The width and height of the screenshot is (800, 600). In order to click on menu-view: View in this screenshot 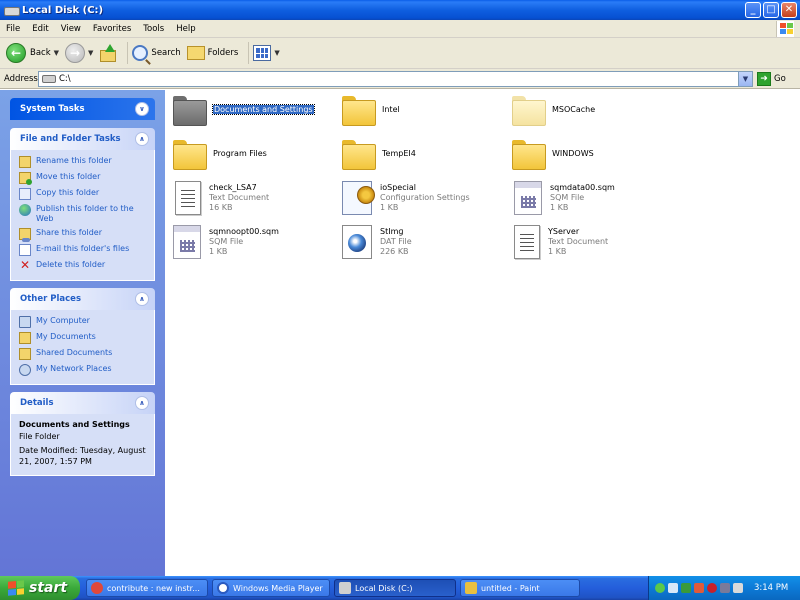, I will do `click(71, 29)`.